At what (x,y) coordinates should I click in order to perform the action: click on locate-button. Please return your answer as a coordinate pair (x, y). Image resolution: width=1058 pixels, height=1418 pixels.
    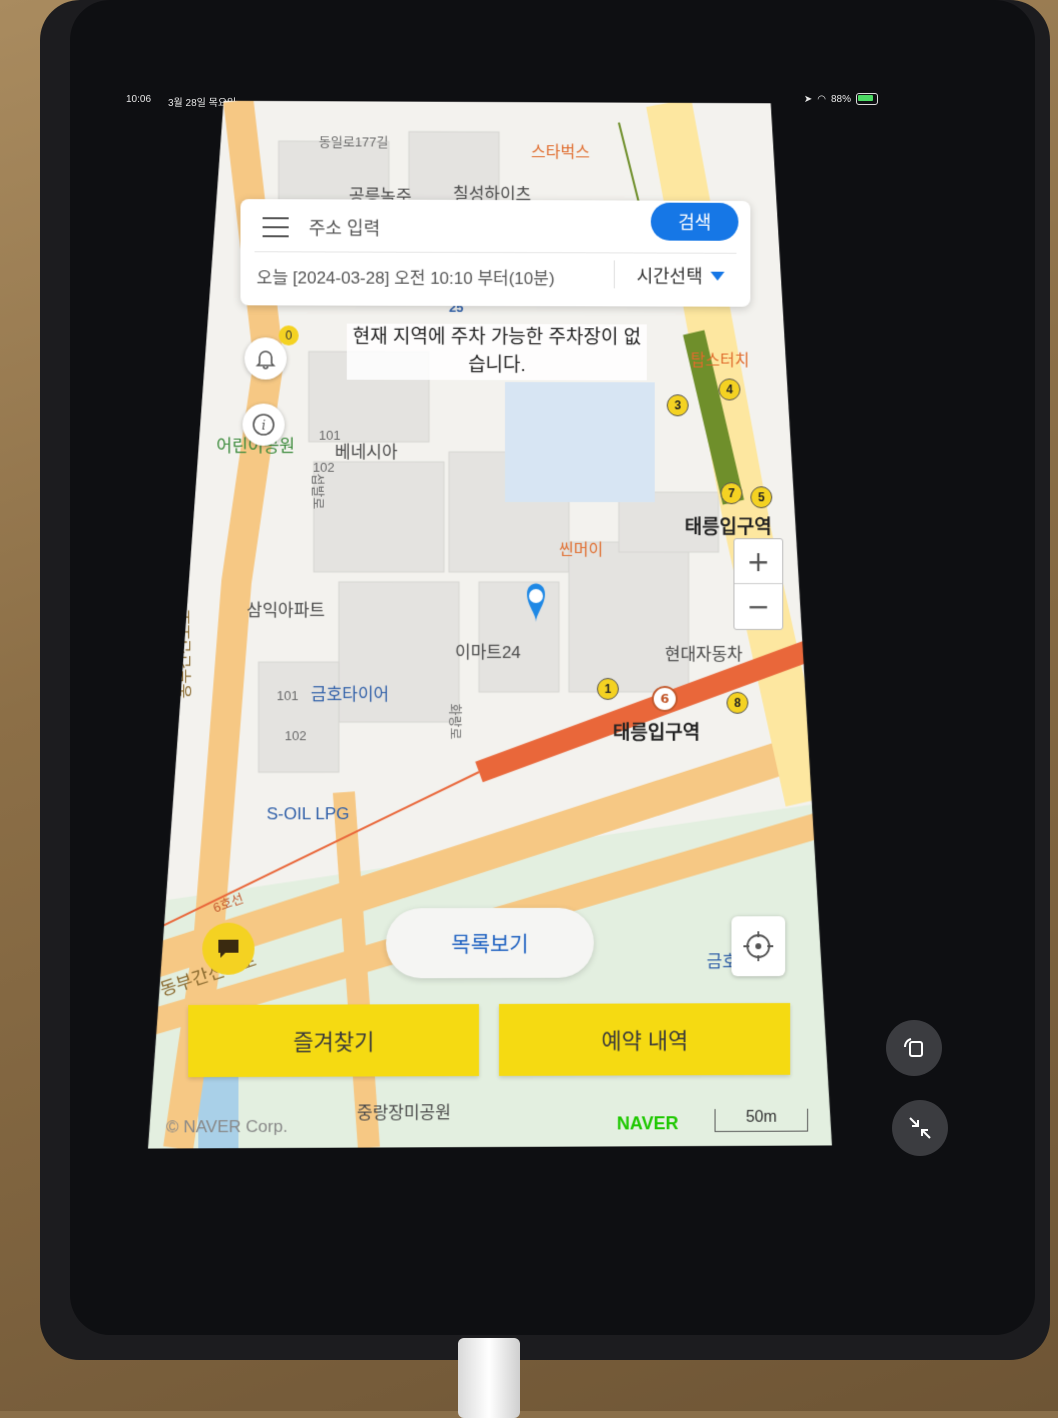
    Looking at the image, I should click on (758, 946).